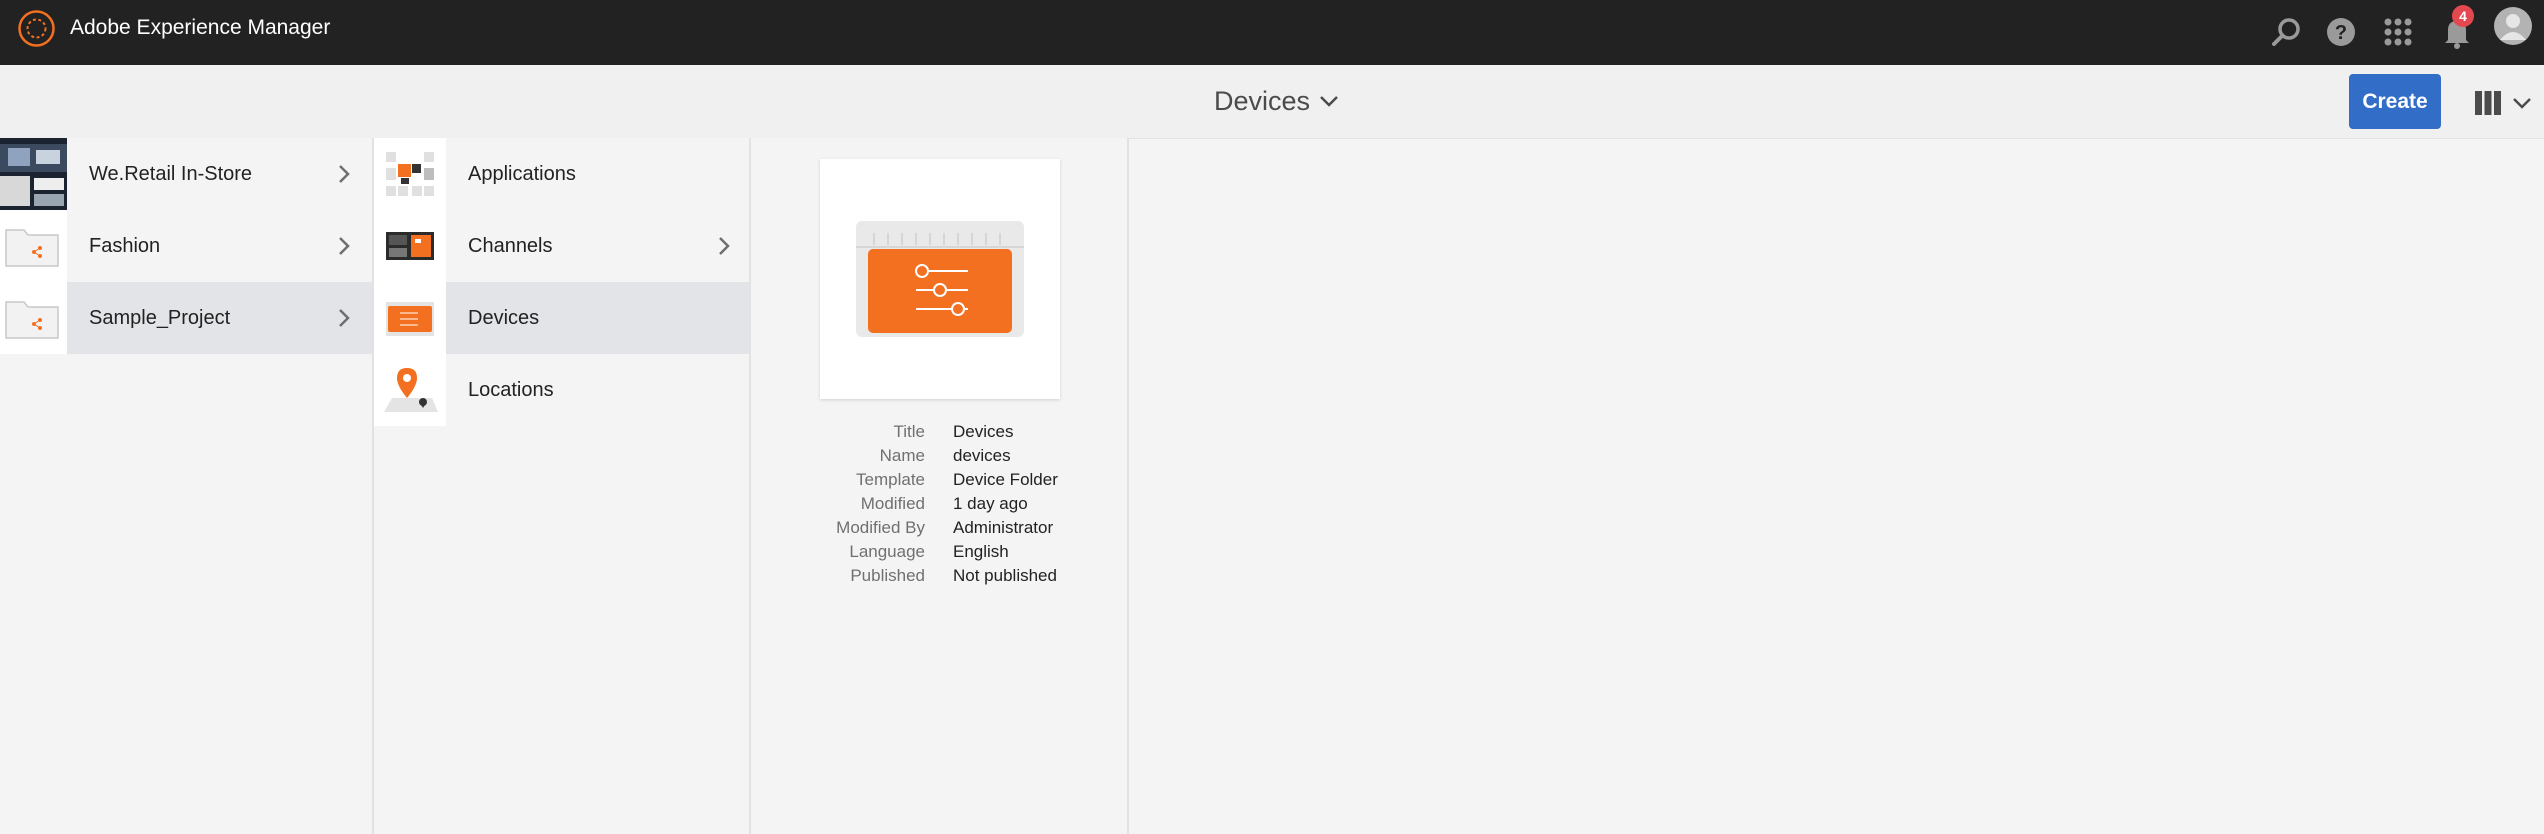 This screenshot has width=2544, height=834. What do you see at coordinates (410, 246) in the screenshot?
I see `channels-thumbnail` at bounding box center [410, 246].